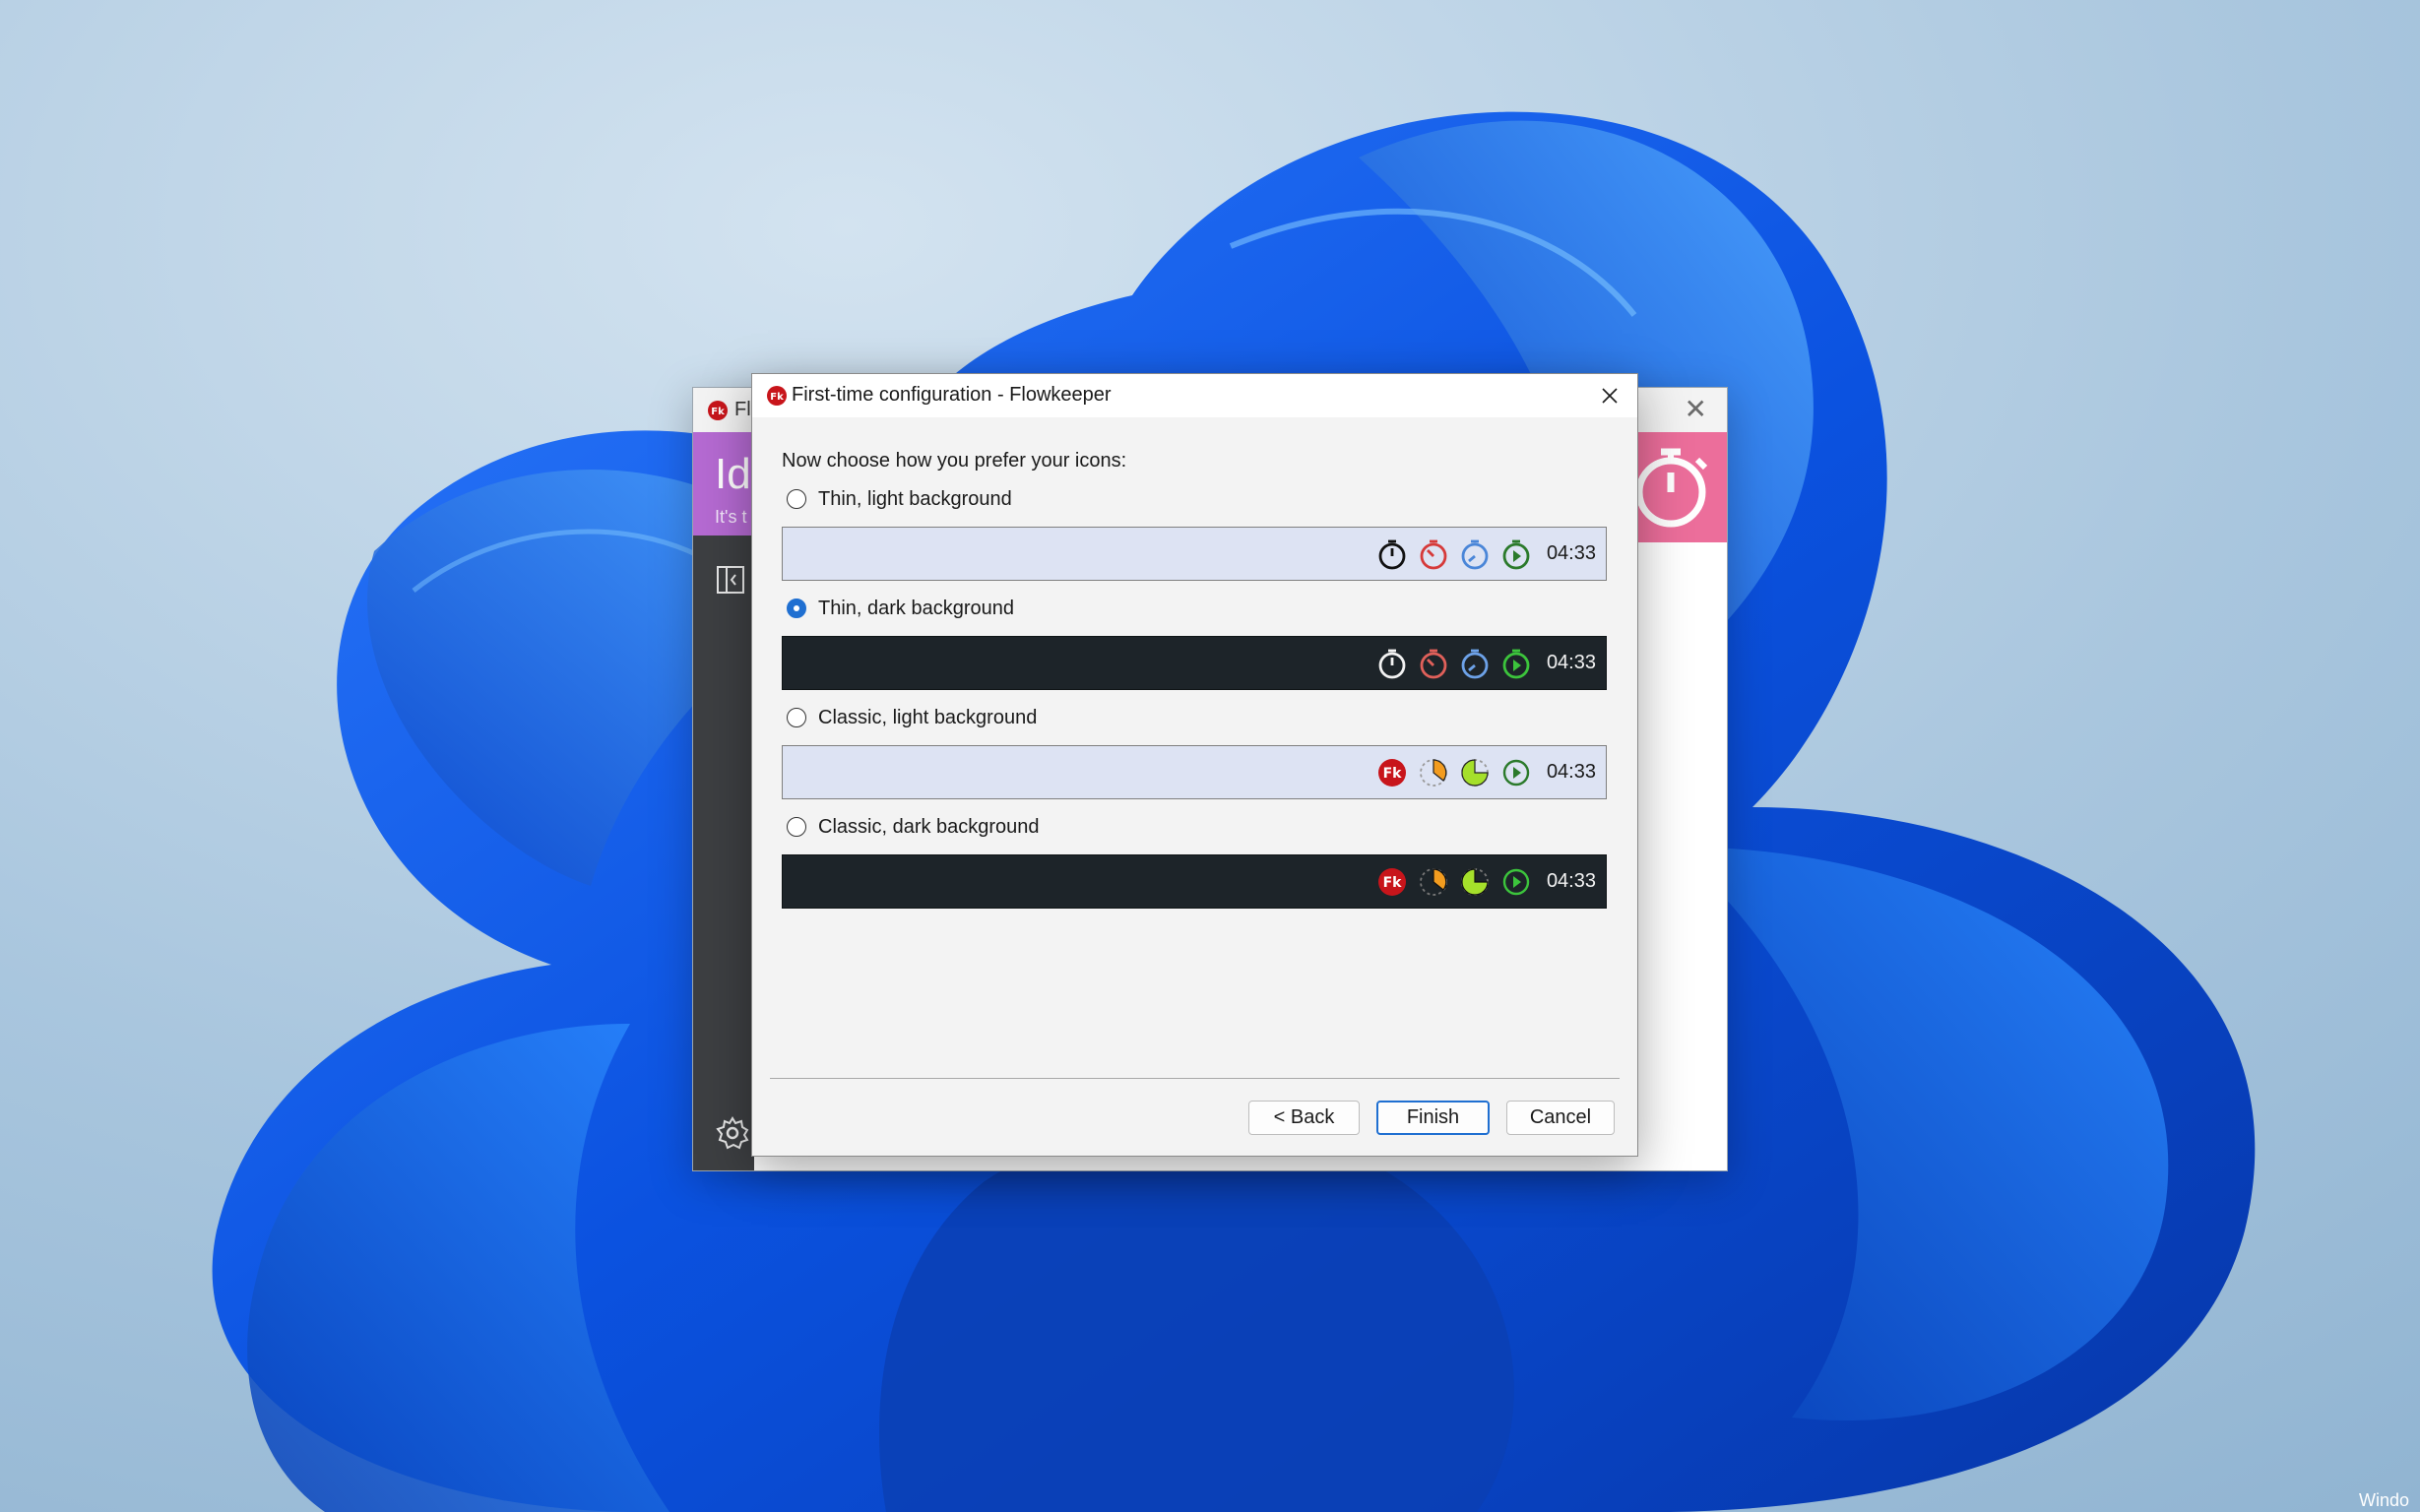 Image resolution: width=2420 pixels, height=1512 pixels. I want to click on radio-classic-light, so click(796, 717).